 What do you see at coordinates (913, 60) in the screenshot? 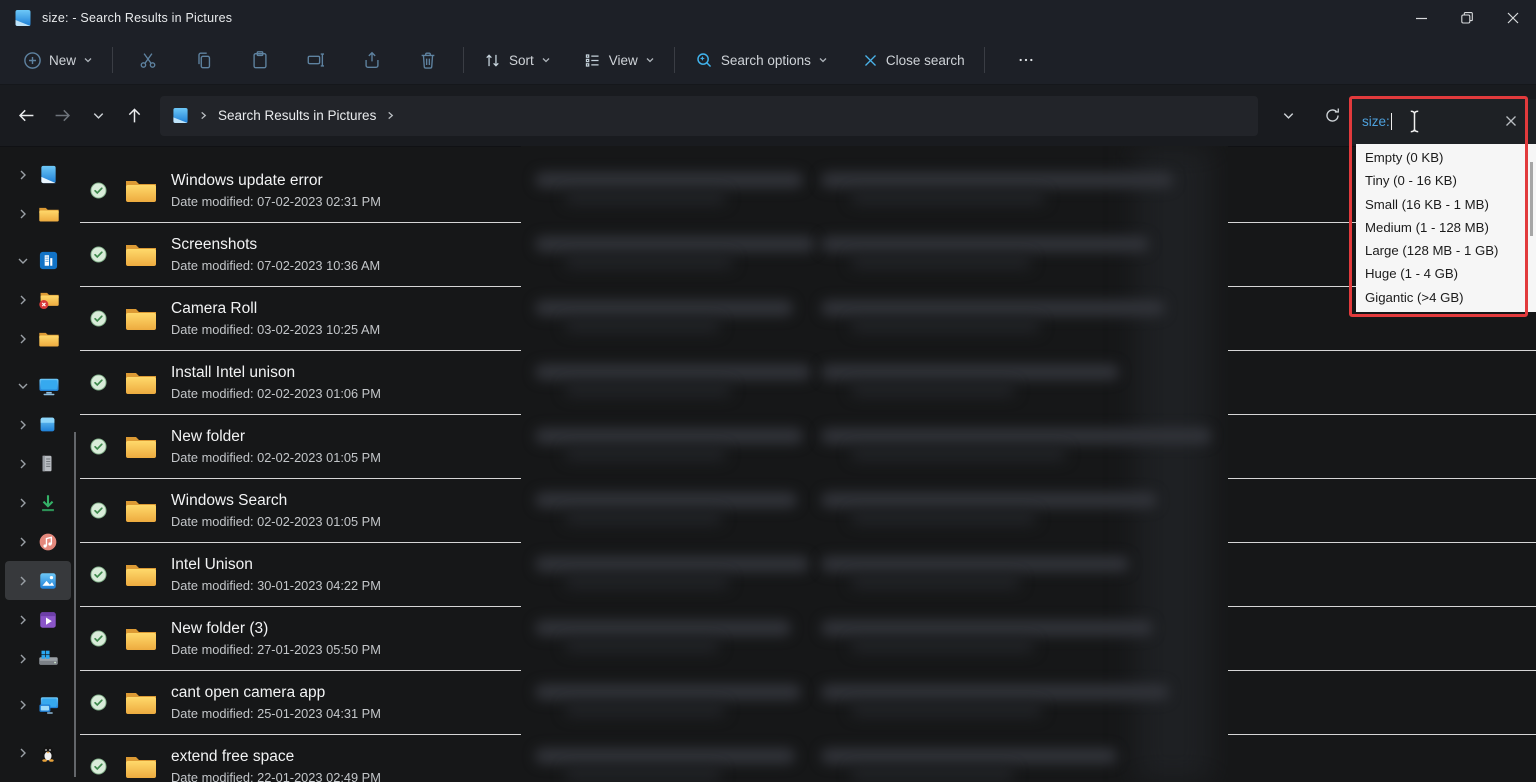
I see `close-search-button: Close search` at bounding box center [913, 60].